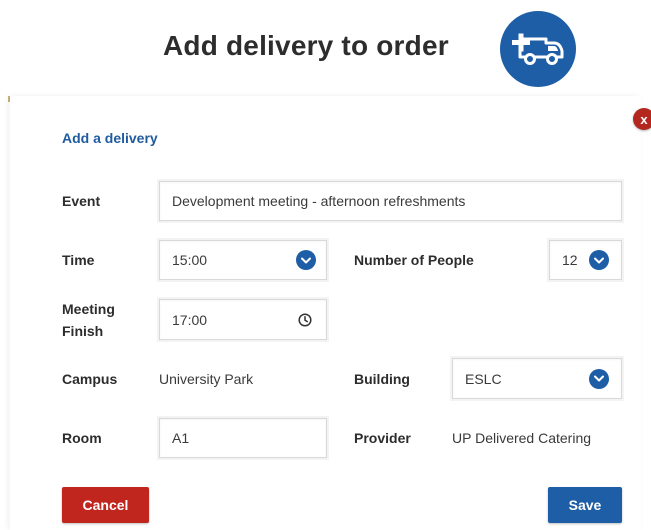  What do you see at coordinates (585, 505) in the screenshot?
I see `save-button: Save` at bounding box center [585, 505].